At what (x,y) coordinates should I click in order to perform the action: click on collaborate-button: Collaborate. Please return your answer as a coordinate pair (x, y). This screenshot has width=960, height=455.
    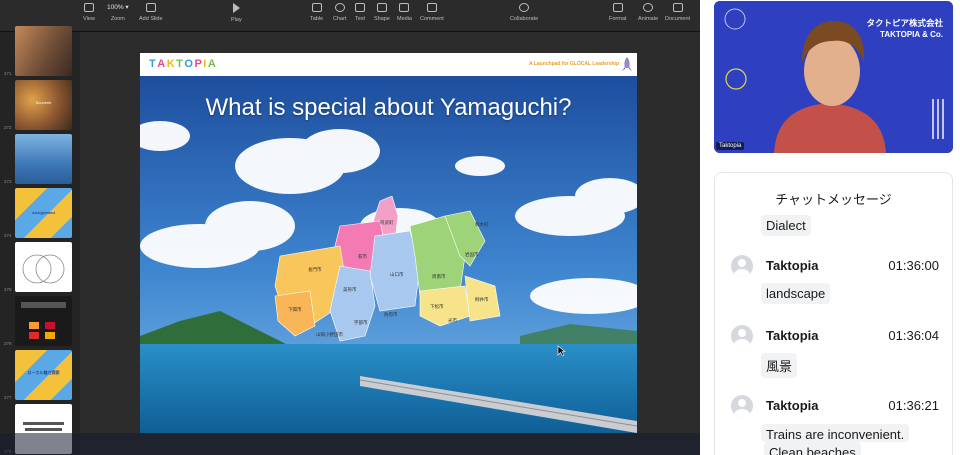
    Looking at the image, I should click on (524, 12).